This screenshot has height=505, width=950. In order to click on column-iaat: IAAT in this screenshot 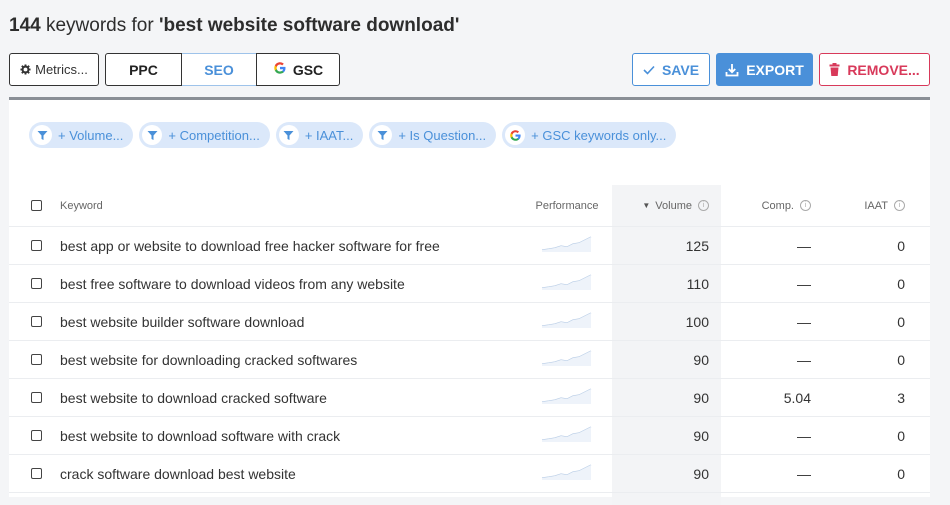, I will do `click(876, 206)`.